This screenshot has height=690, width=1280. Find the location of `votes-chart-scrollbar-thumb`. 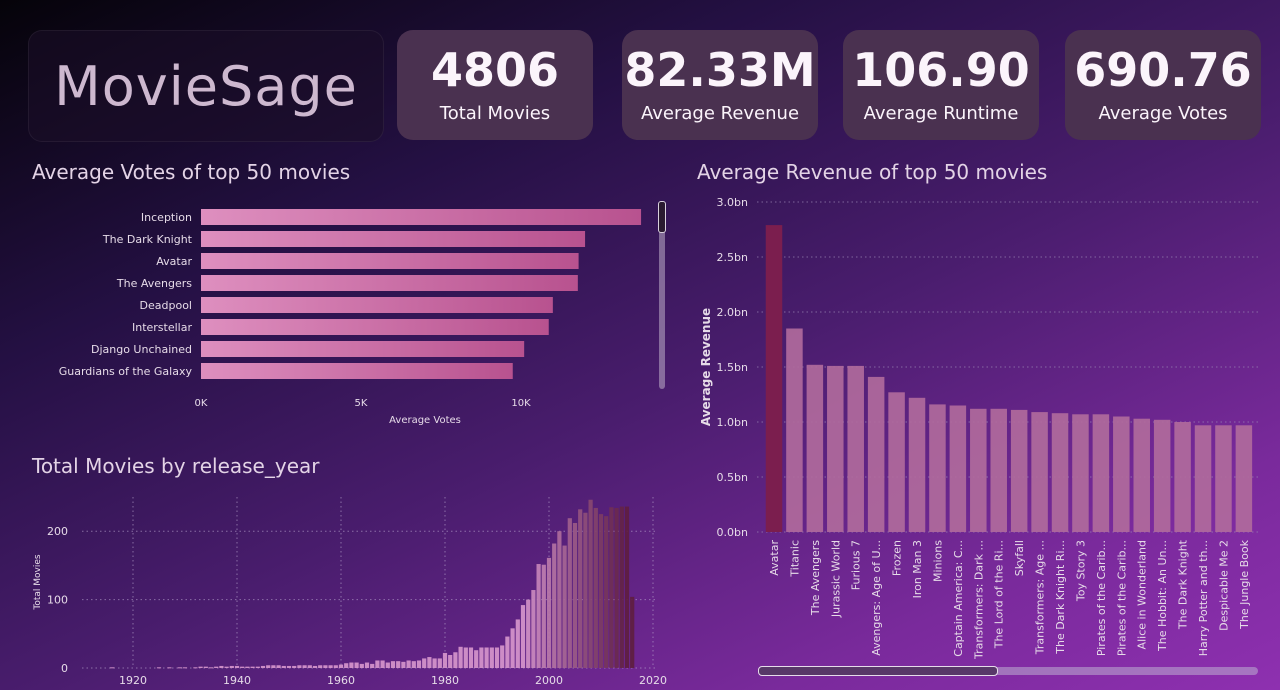

votes-chart-scrollbar-thumb is located at coordinates (662, 217).